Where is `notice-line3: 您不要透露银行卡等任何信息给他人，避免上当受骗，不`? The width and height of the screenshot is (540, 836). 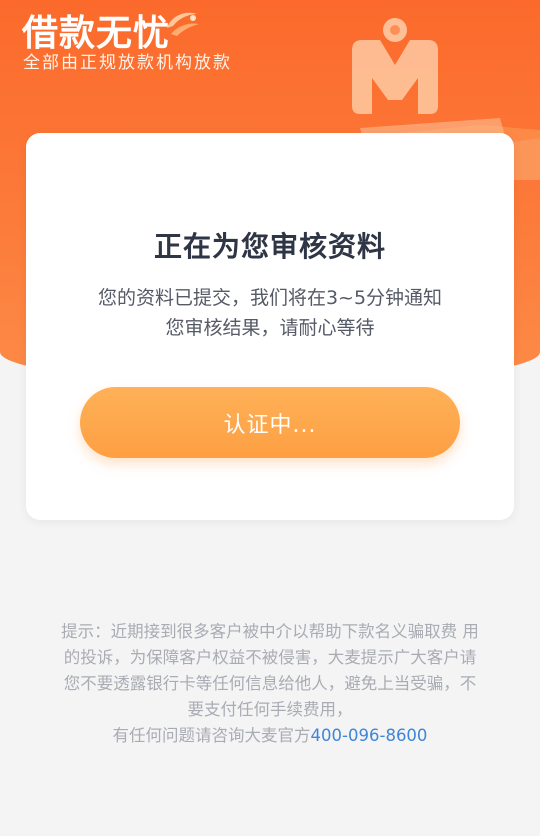
notice-line3: 您不要透露银行卡等任何信息给他人，避免上当受骗，不 is located at coordinates (270, 683).